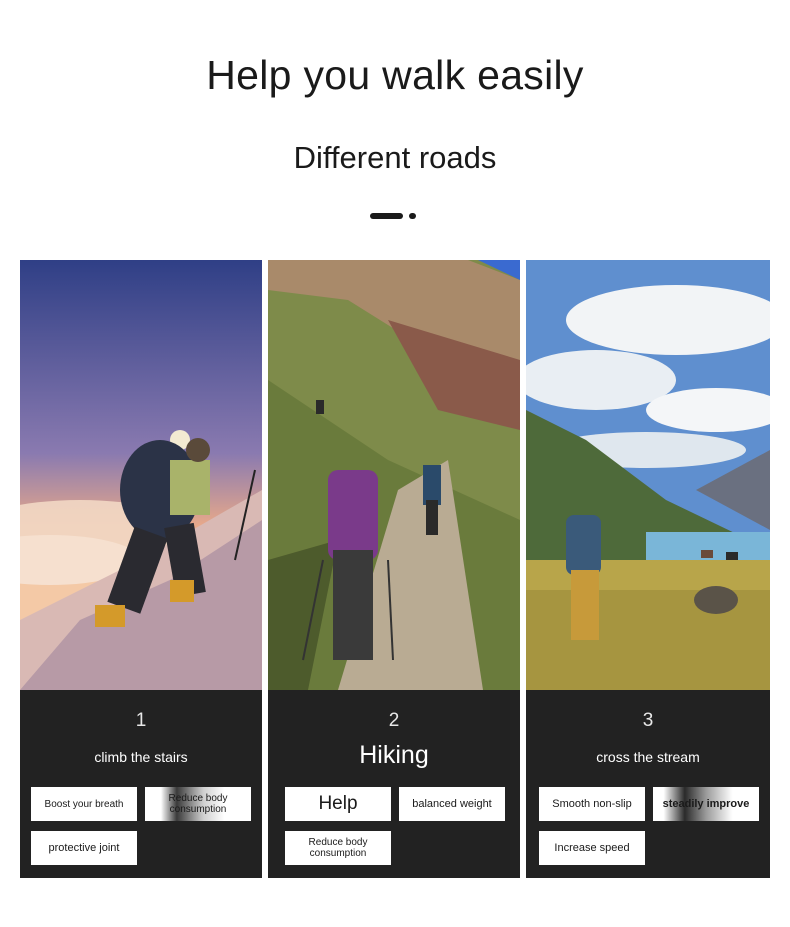 The height and width of the screenshot is (927, 790). Describe the element at coordinates (84, 804) in the screenshot. I see `feature-chip: Boost your breath` at that location.